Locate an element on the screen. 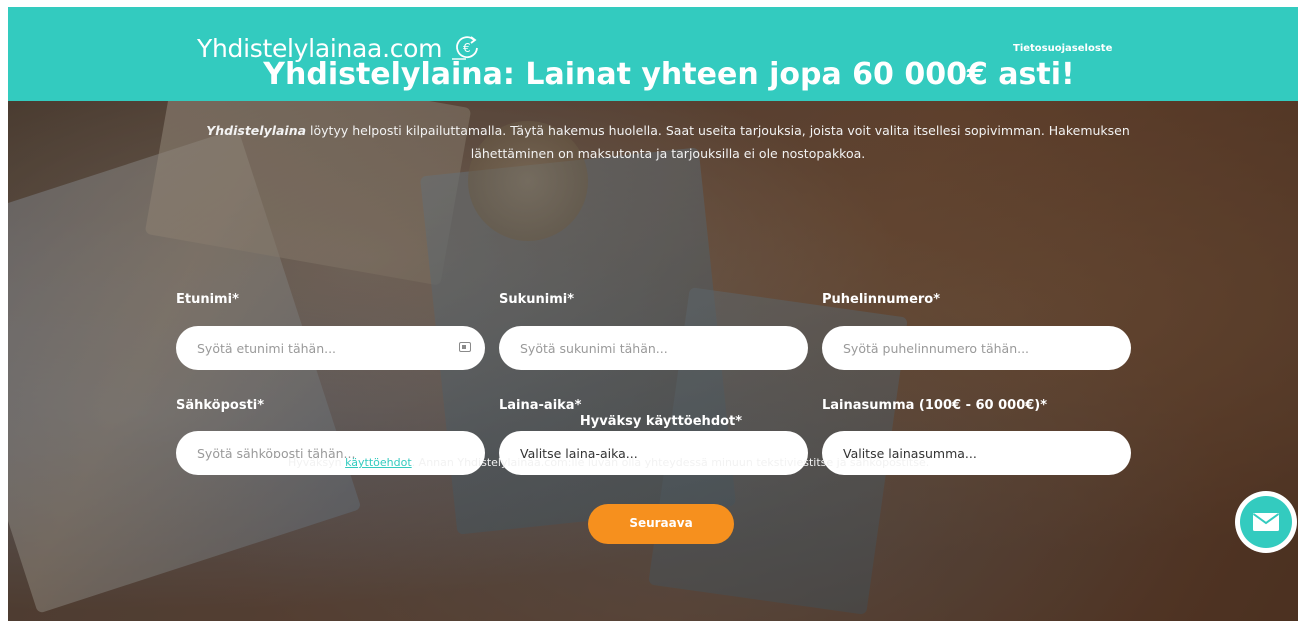  envelope-icon is located at coordinates (1266, 522).